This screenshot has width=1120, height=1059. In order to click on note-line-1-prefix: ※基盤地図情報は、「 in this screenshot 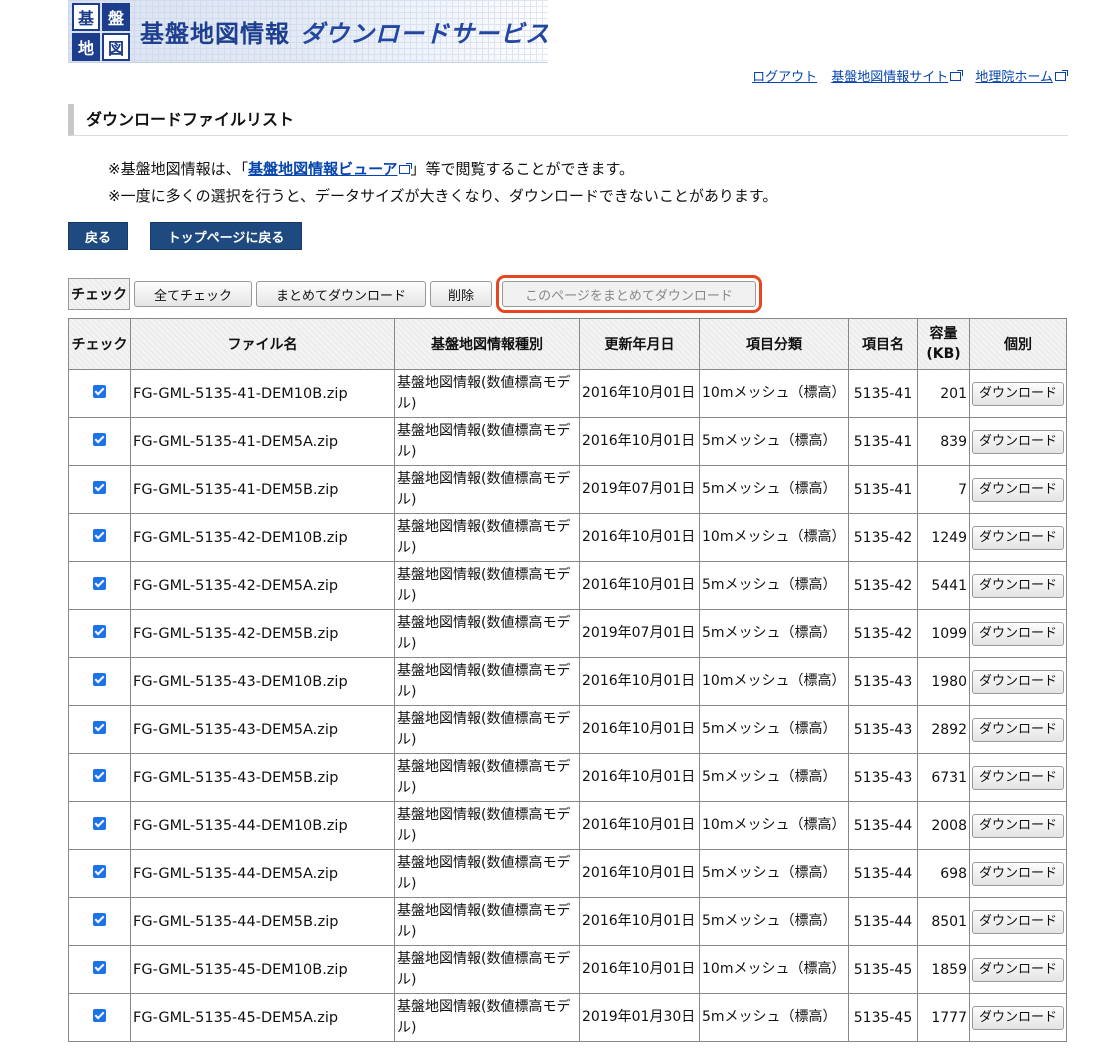, I will do `click(178, 169)`.